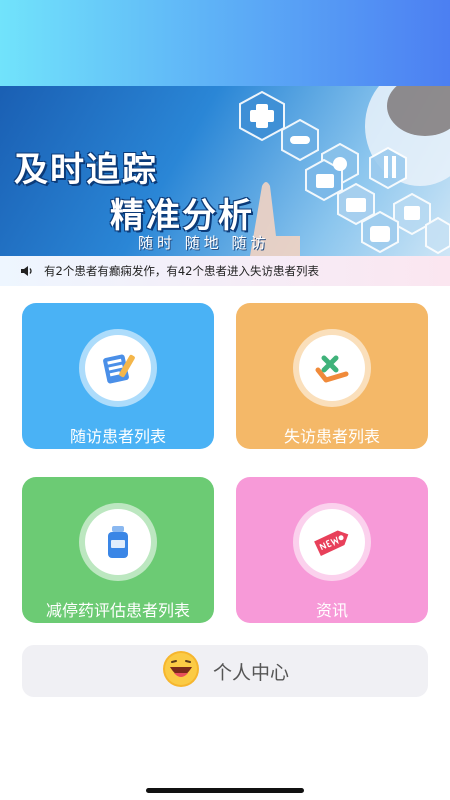 The height and width of the screenshot is (800, 450). I want to click on personal-center-button: 个人中心, so click(225, 671).